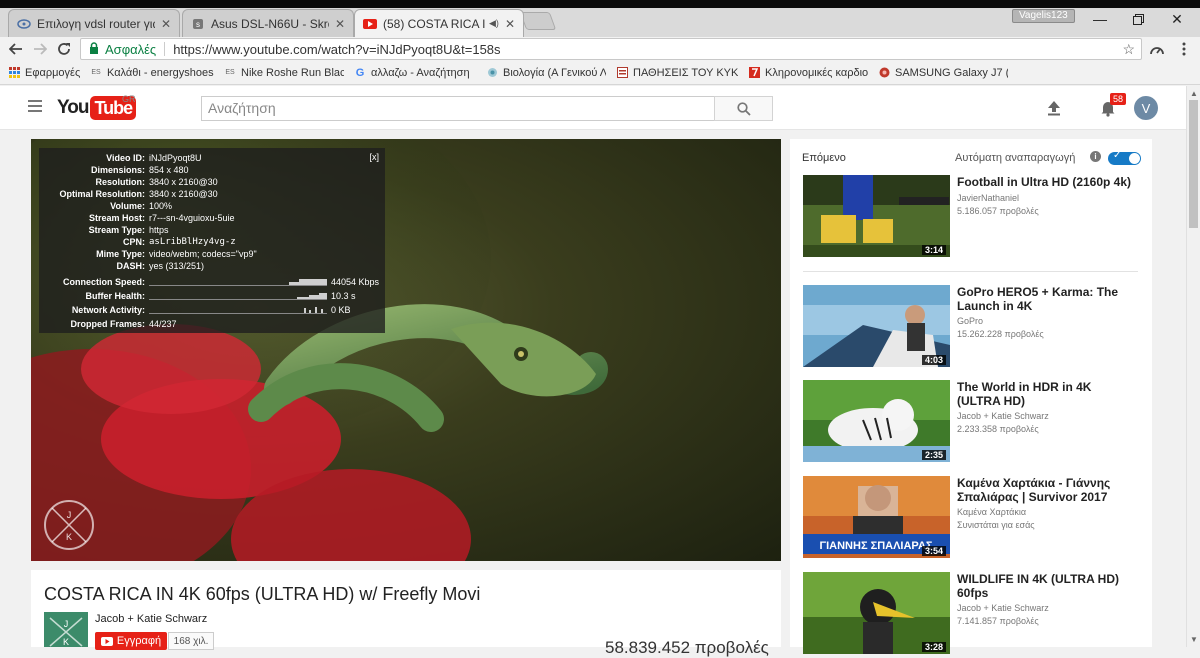 The height and width of the screenshot is (658, 1200). What do you see at coordinates (1047, 299) in the screenshot?
I see `video-title: GoPro HERO5 + Karma: The Launch in 4K` at bounding box center [1047, 299].